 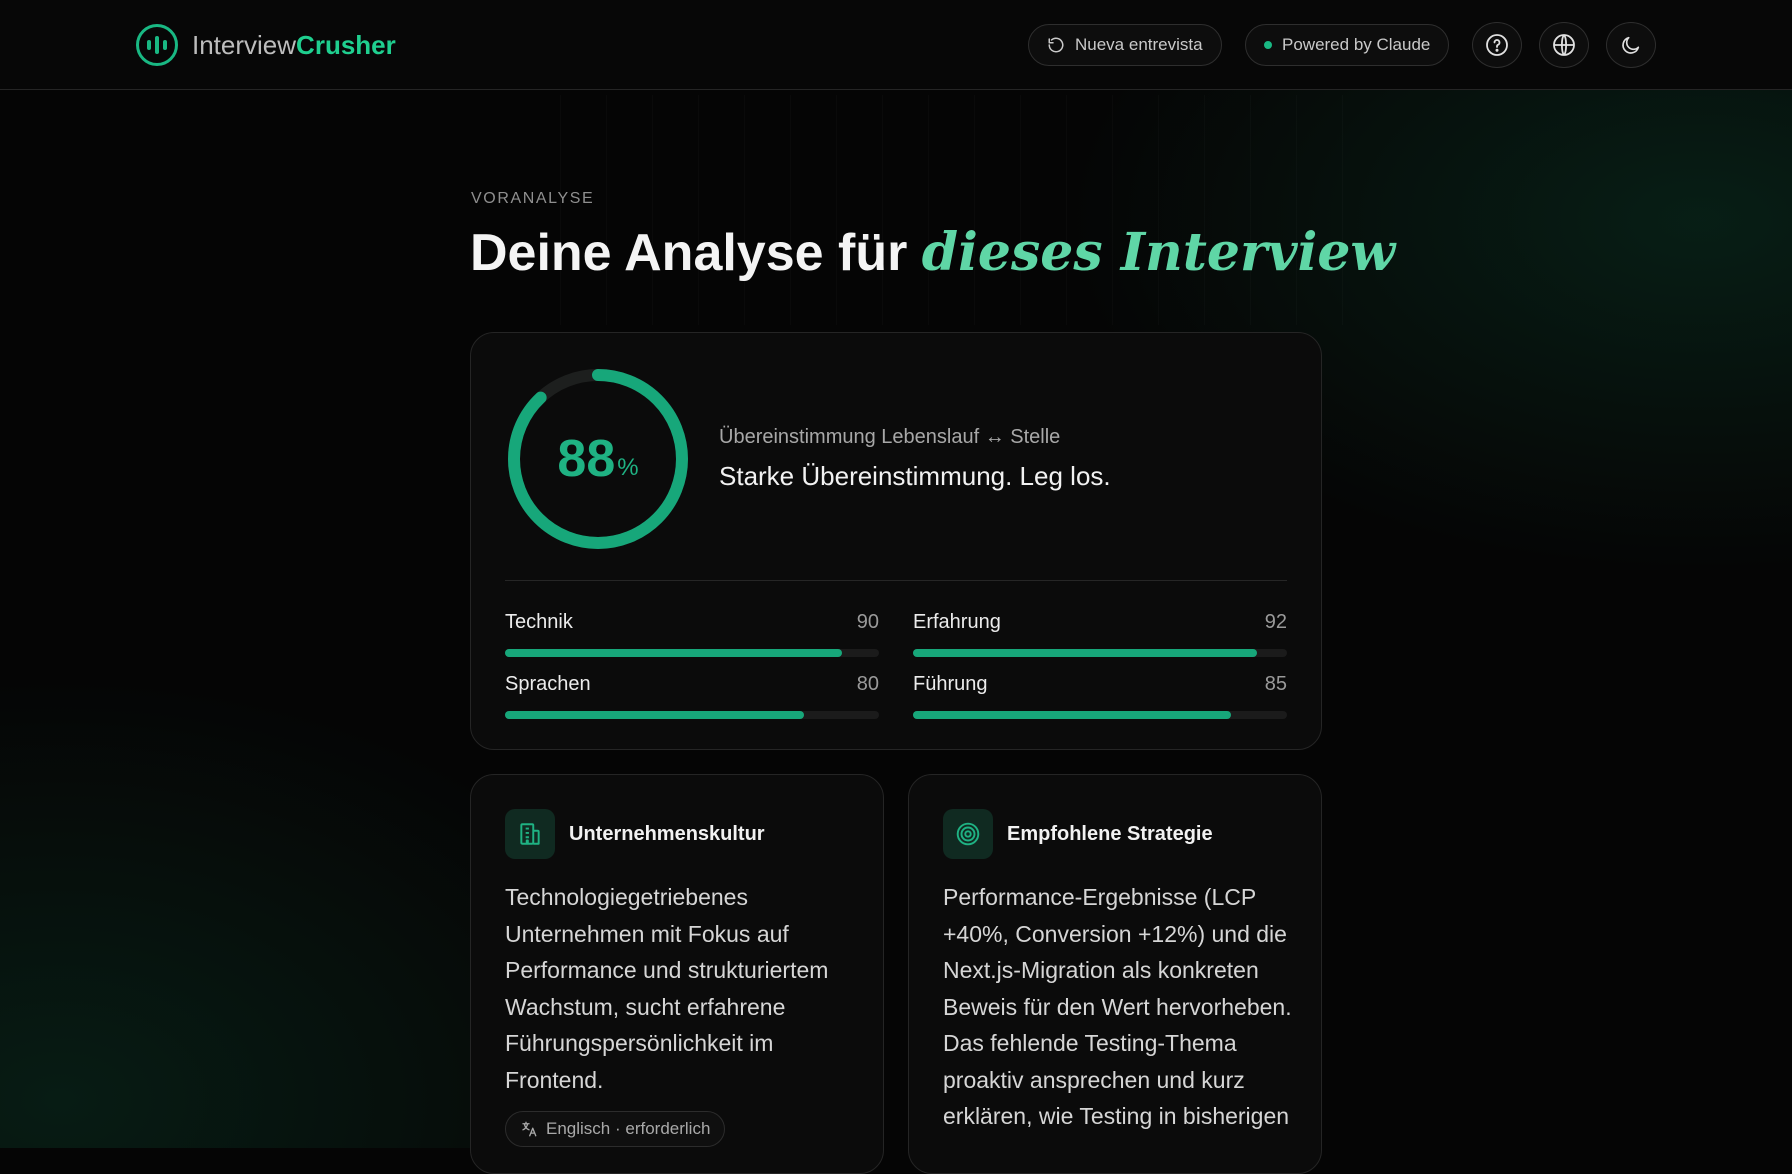 I want to click on metric-value: 85, so click(x=1275, y=684).